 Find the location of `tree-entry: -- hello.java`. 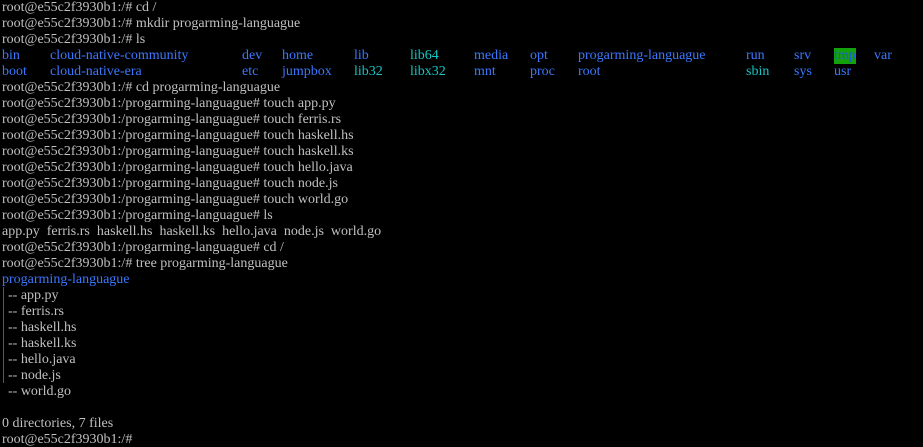

tree-entry: -- hello.java is located at coordinates (42, 359).